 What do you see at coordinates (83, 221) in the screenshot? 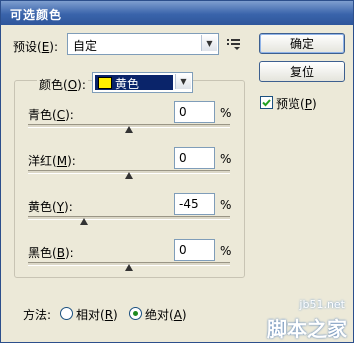
I see `yellow-slider-thumb` at bounding box center [83, 221].